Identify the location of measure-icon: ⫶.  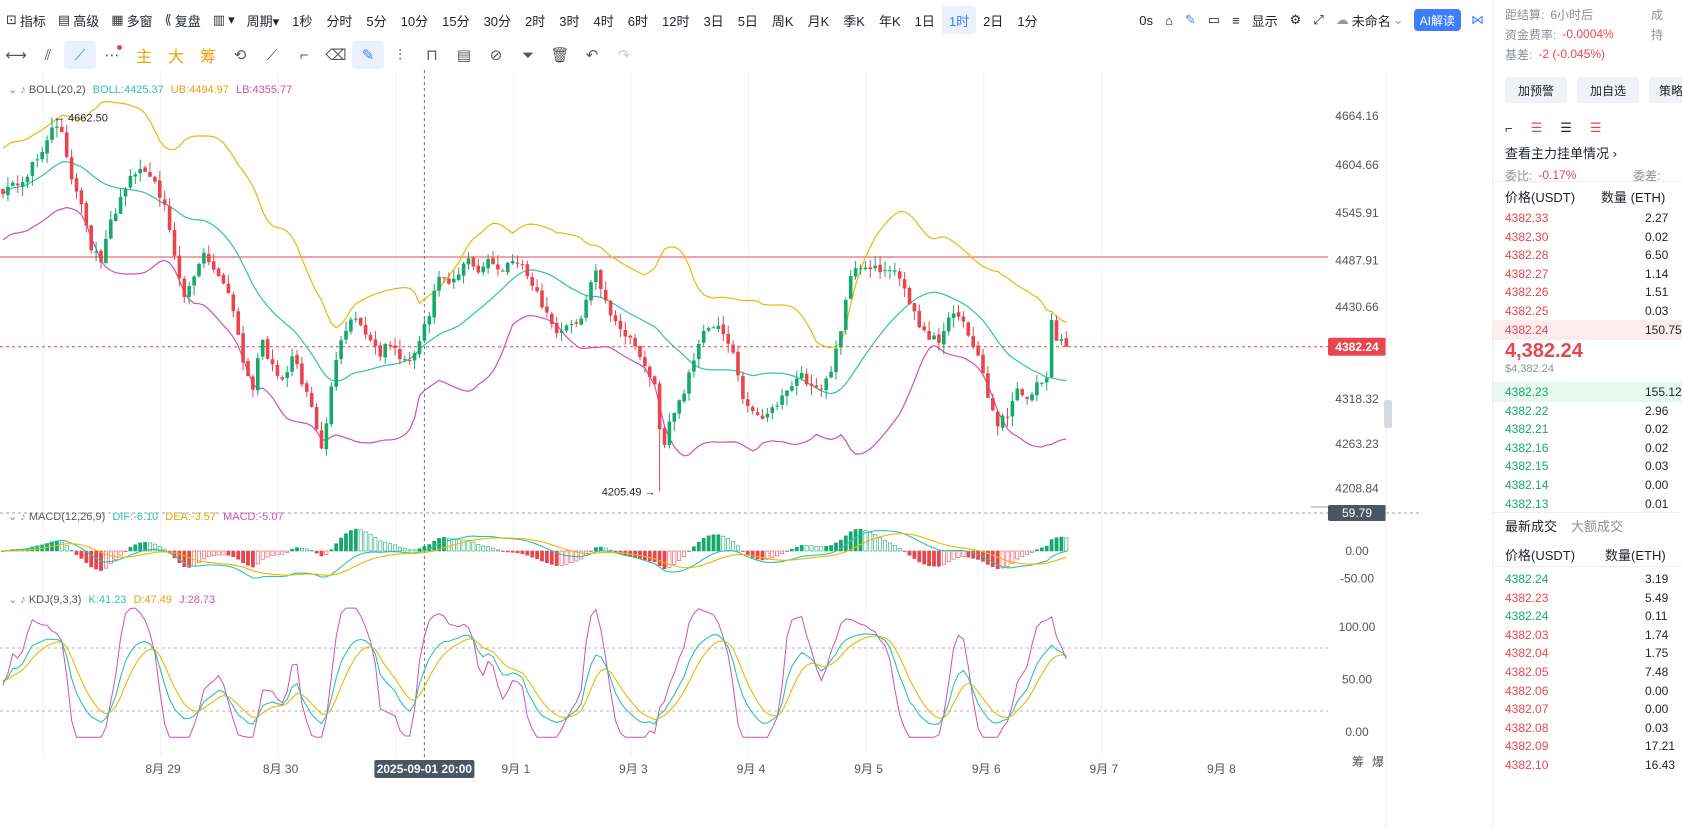
(400, 55).